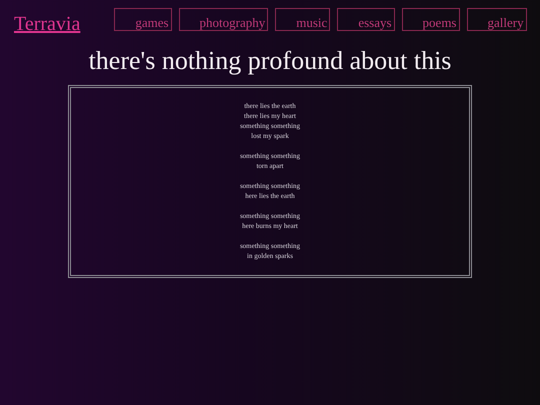 Image resolution: width=540 pixels, height=405 pixels. I want to click on nav-link: games, so click(143, 19).